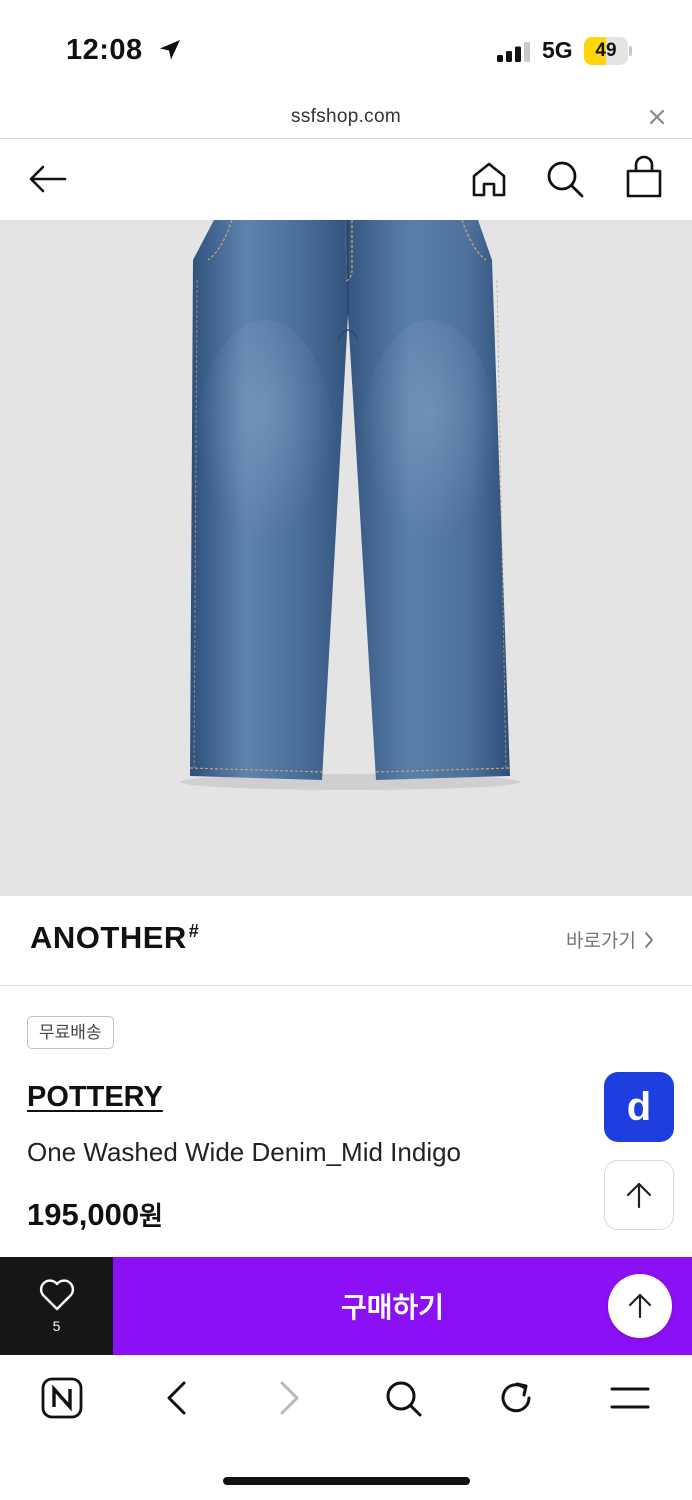 The height and width of the screenshot is (1500, 692). What do you see at coordinates (346, 941) in the screenshot?
I see `brand-row: ANOTHER # 바로가기` at bounding box center [346, 941].